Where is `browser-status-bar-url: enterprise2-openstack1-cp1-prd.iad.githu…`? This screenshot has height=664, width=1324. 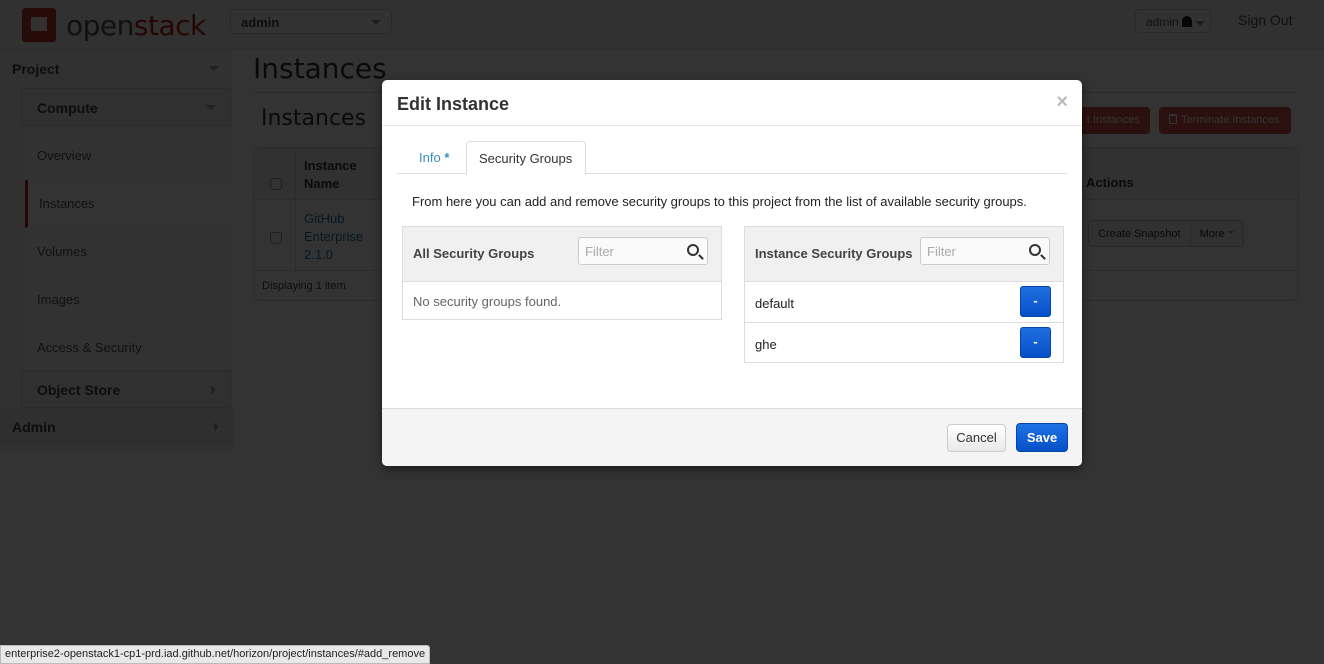
browser-status-bar-url: enterprise2-openstack1-cp1-prd.iad.githu… is located at coordinates (215, 654).